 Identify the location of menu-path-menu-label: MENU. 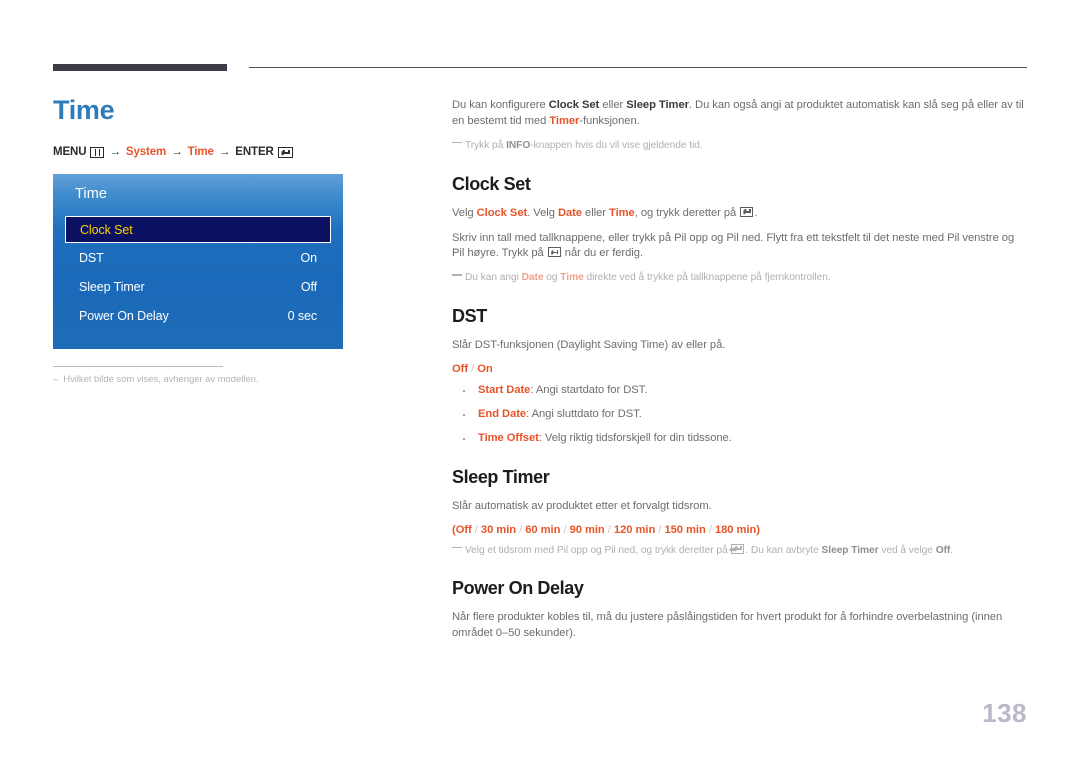
(70, 152).